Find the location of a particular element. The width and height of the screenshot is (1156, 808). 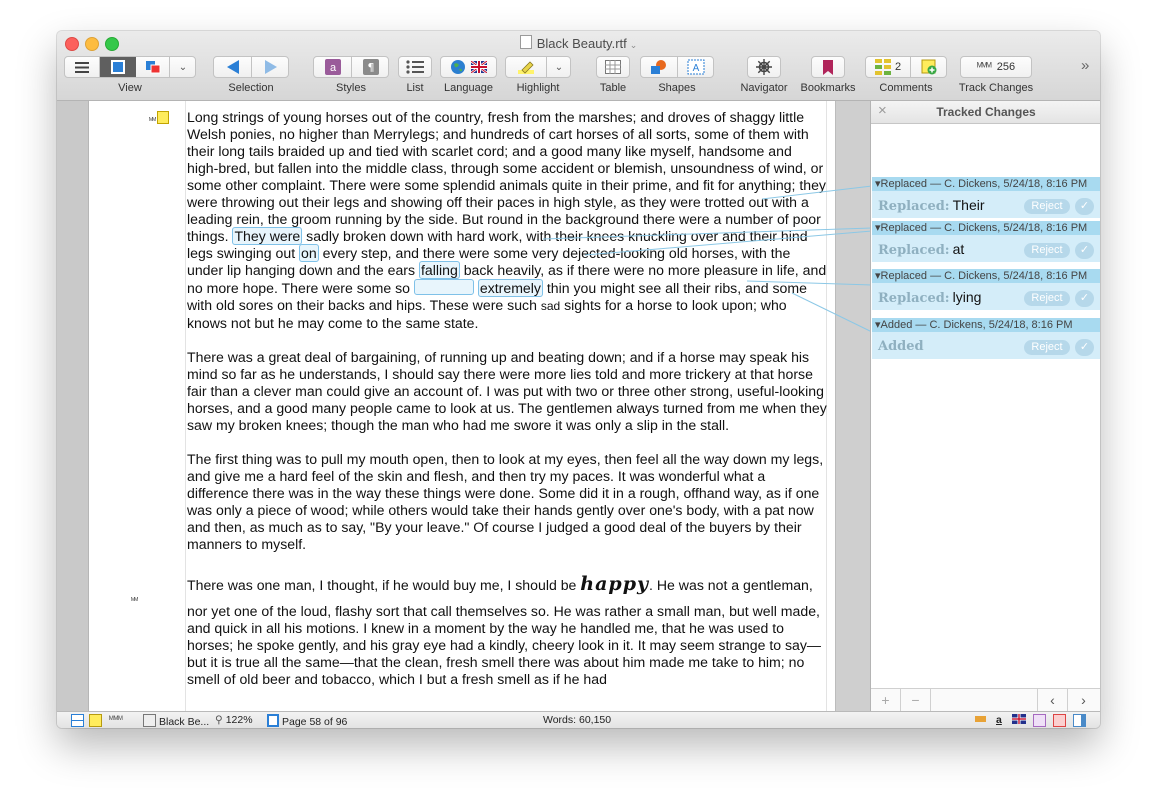

chevron-right-icon: › is located at coordinates (1083, 700).